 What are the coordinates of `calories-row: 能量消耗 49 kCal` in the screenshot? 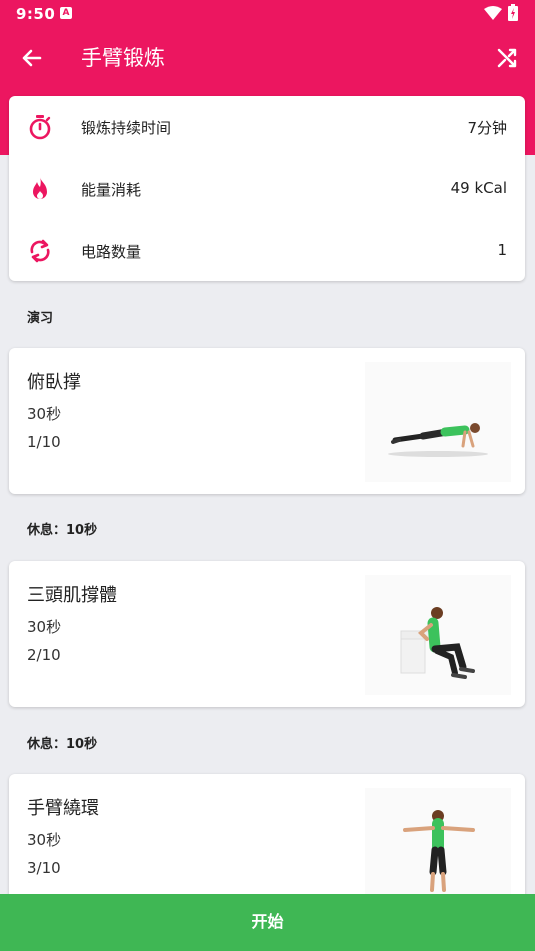 It's located at (267, 189).